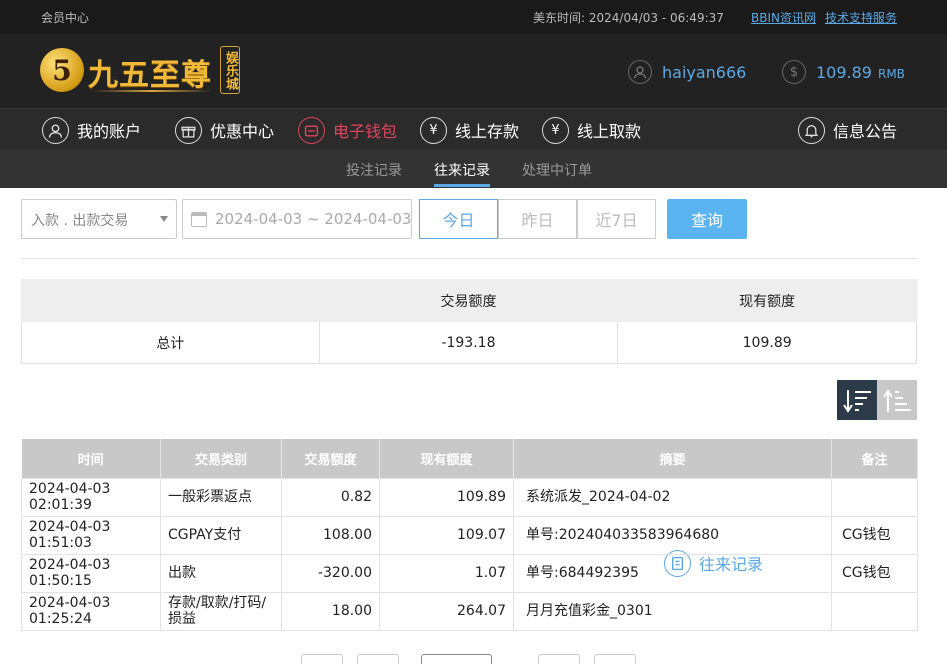 This screenshot has width=947, height=664. I want to click on sort-descending-button, so click(857, 400).